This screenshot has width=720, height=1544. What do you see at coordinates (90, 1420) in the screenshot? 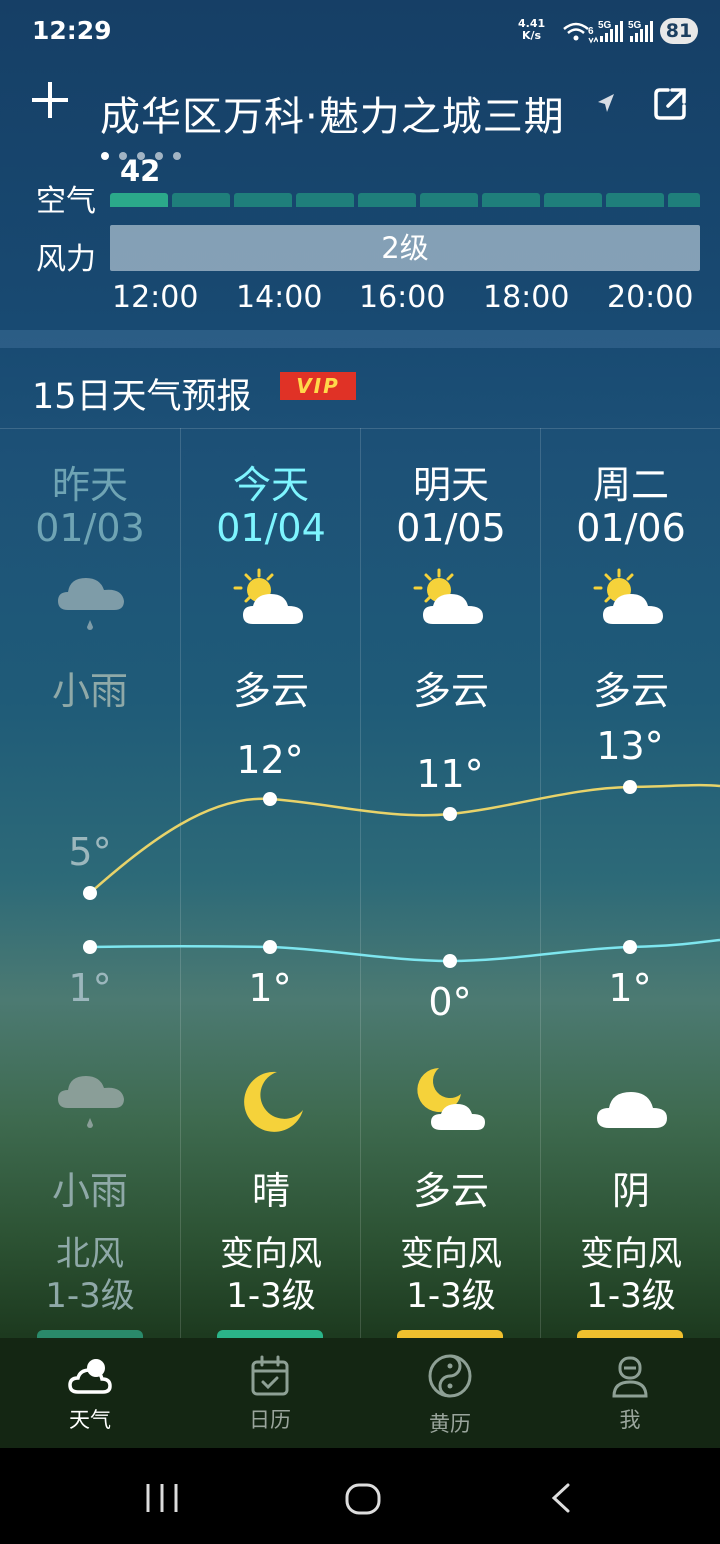
I see `tab-label: 天气` at bounding box center [90, 1420].